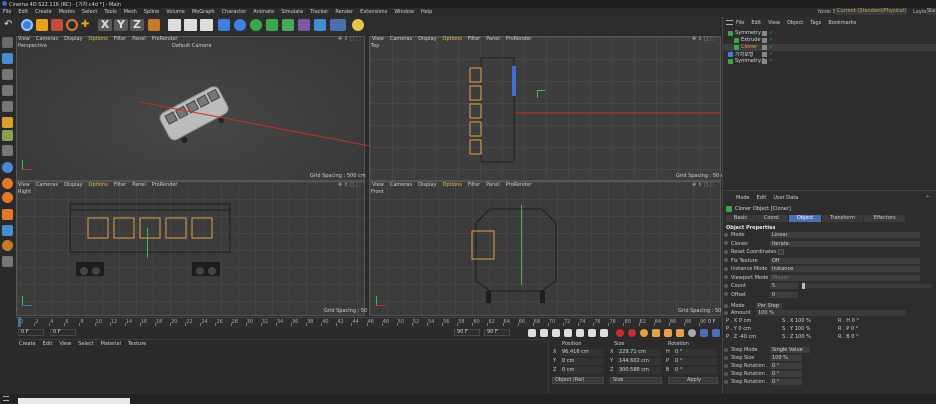 The image size is (936, 404). I want to click on play-button, so click(568, 333).